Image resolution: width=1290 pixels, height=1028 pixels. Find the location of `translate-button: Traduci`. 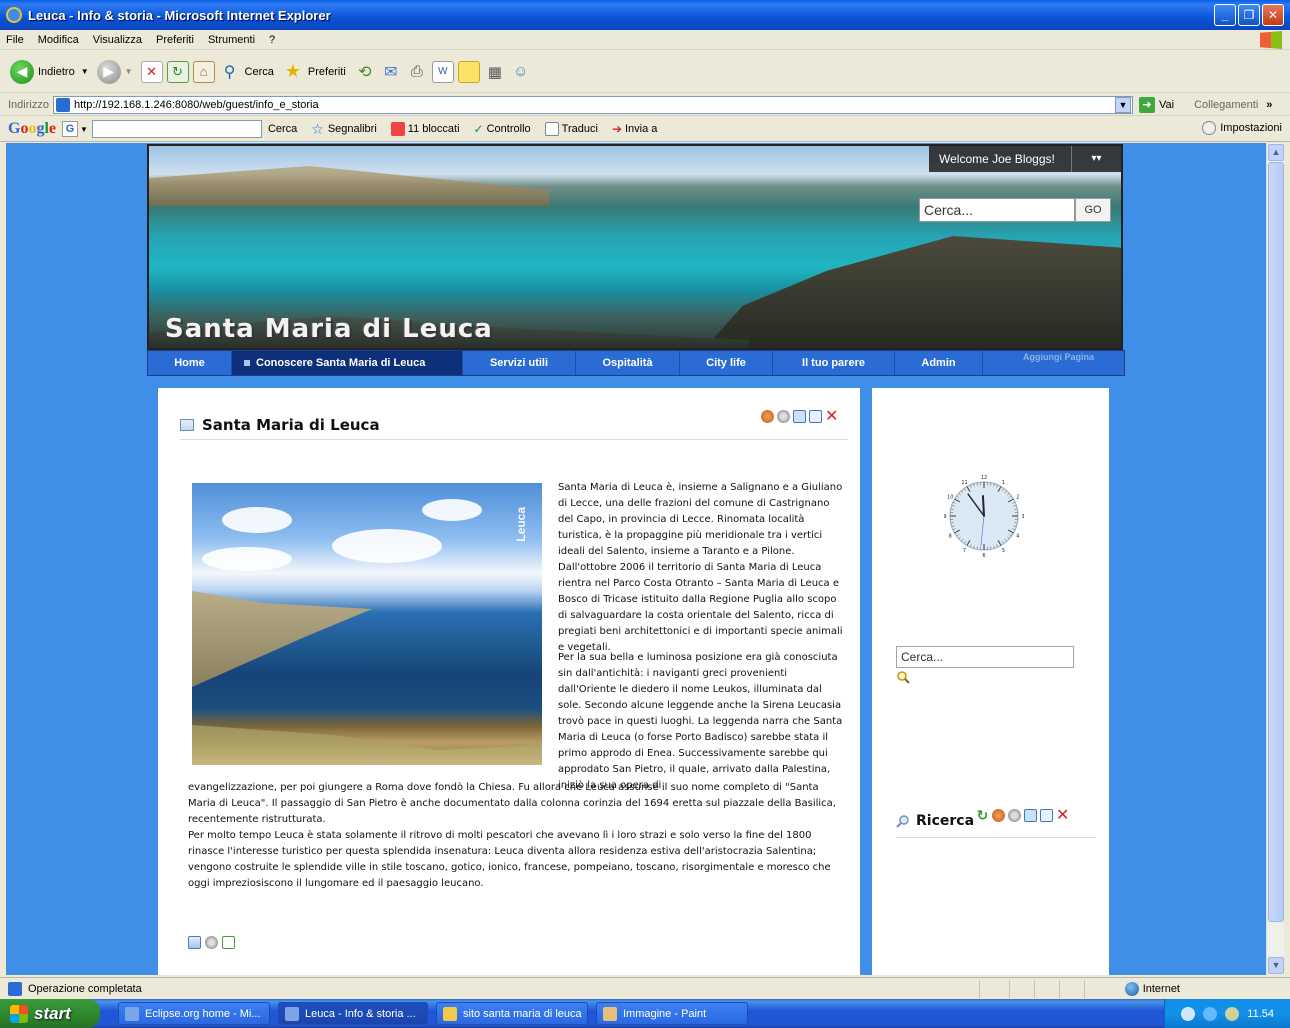

translate-button: Traduci is located at coordinates (571, 129).